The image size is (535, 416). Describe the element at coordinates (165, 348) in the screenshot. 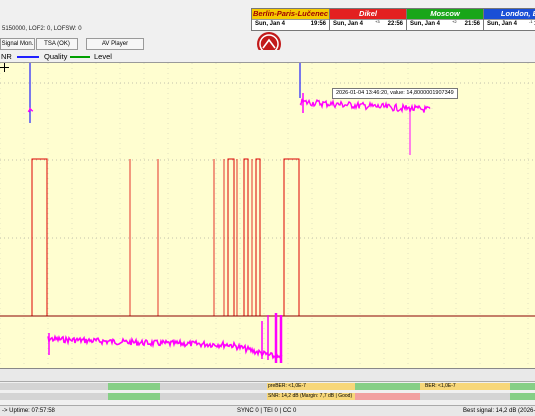

I see `snr-series-main` at that location.